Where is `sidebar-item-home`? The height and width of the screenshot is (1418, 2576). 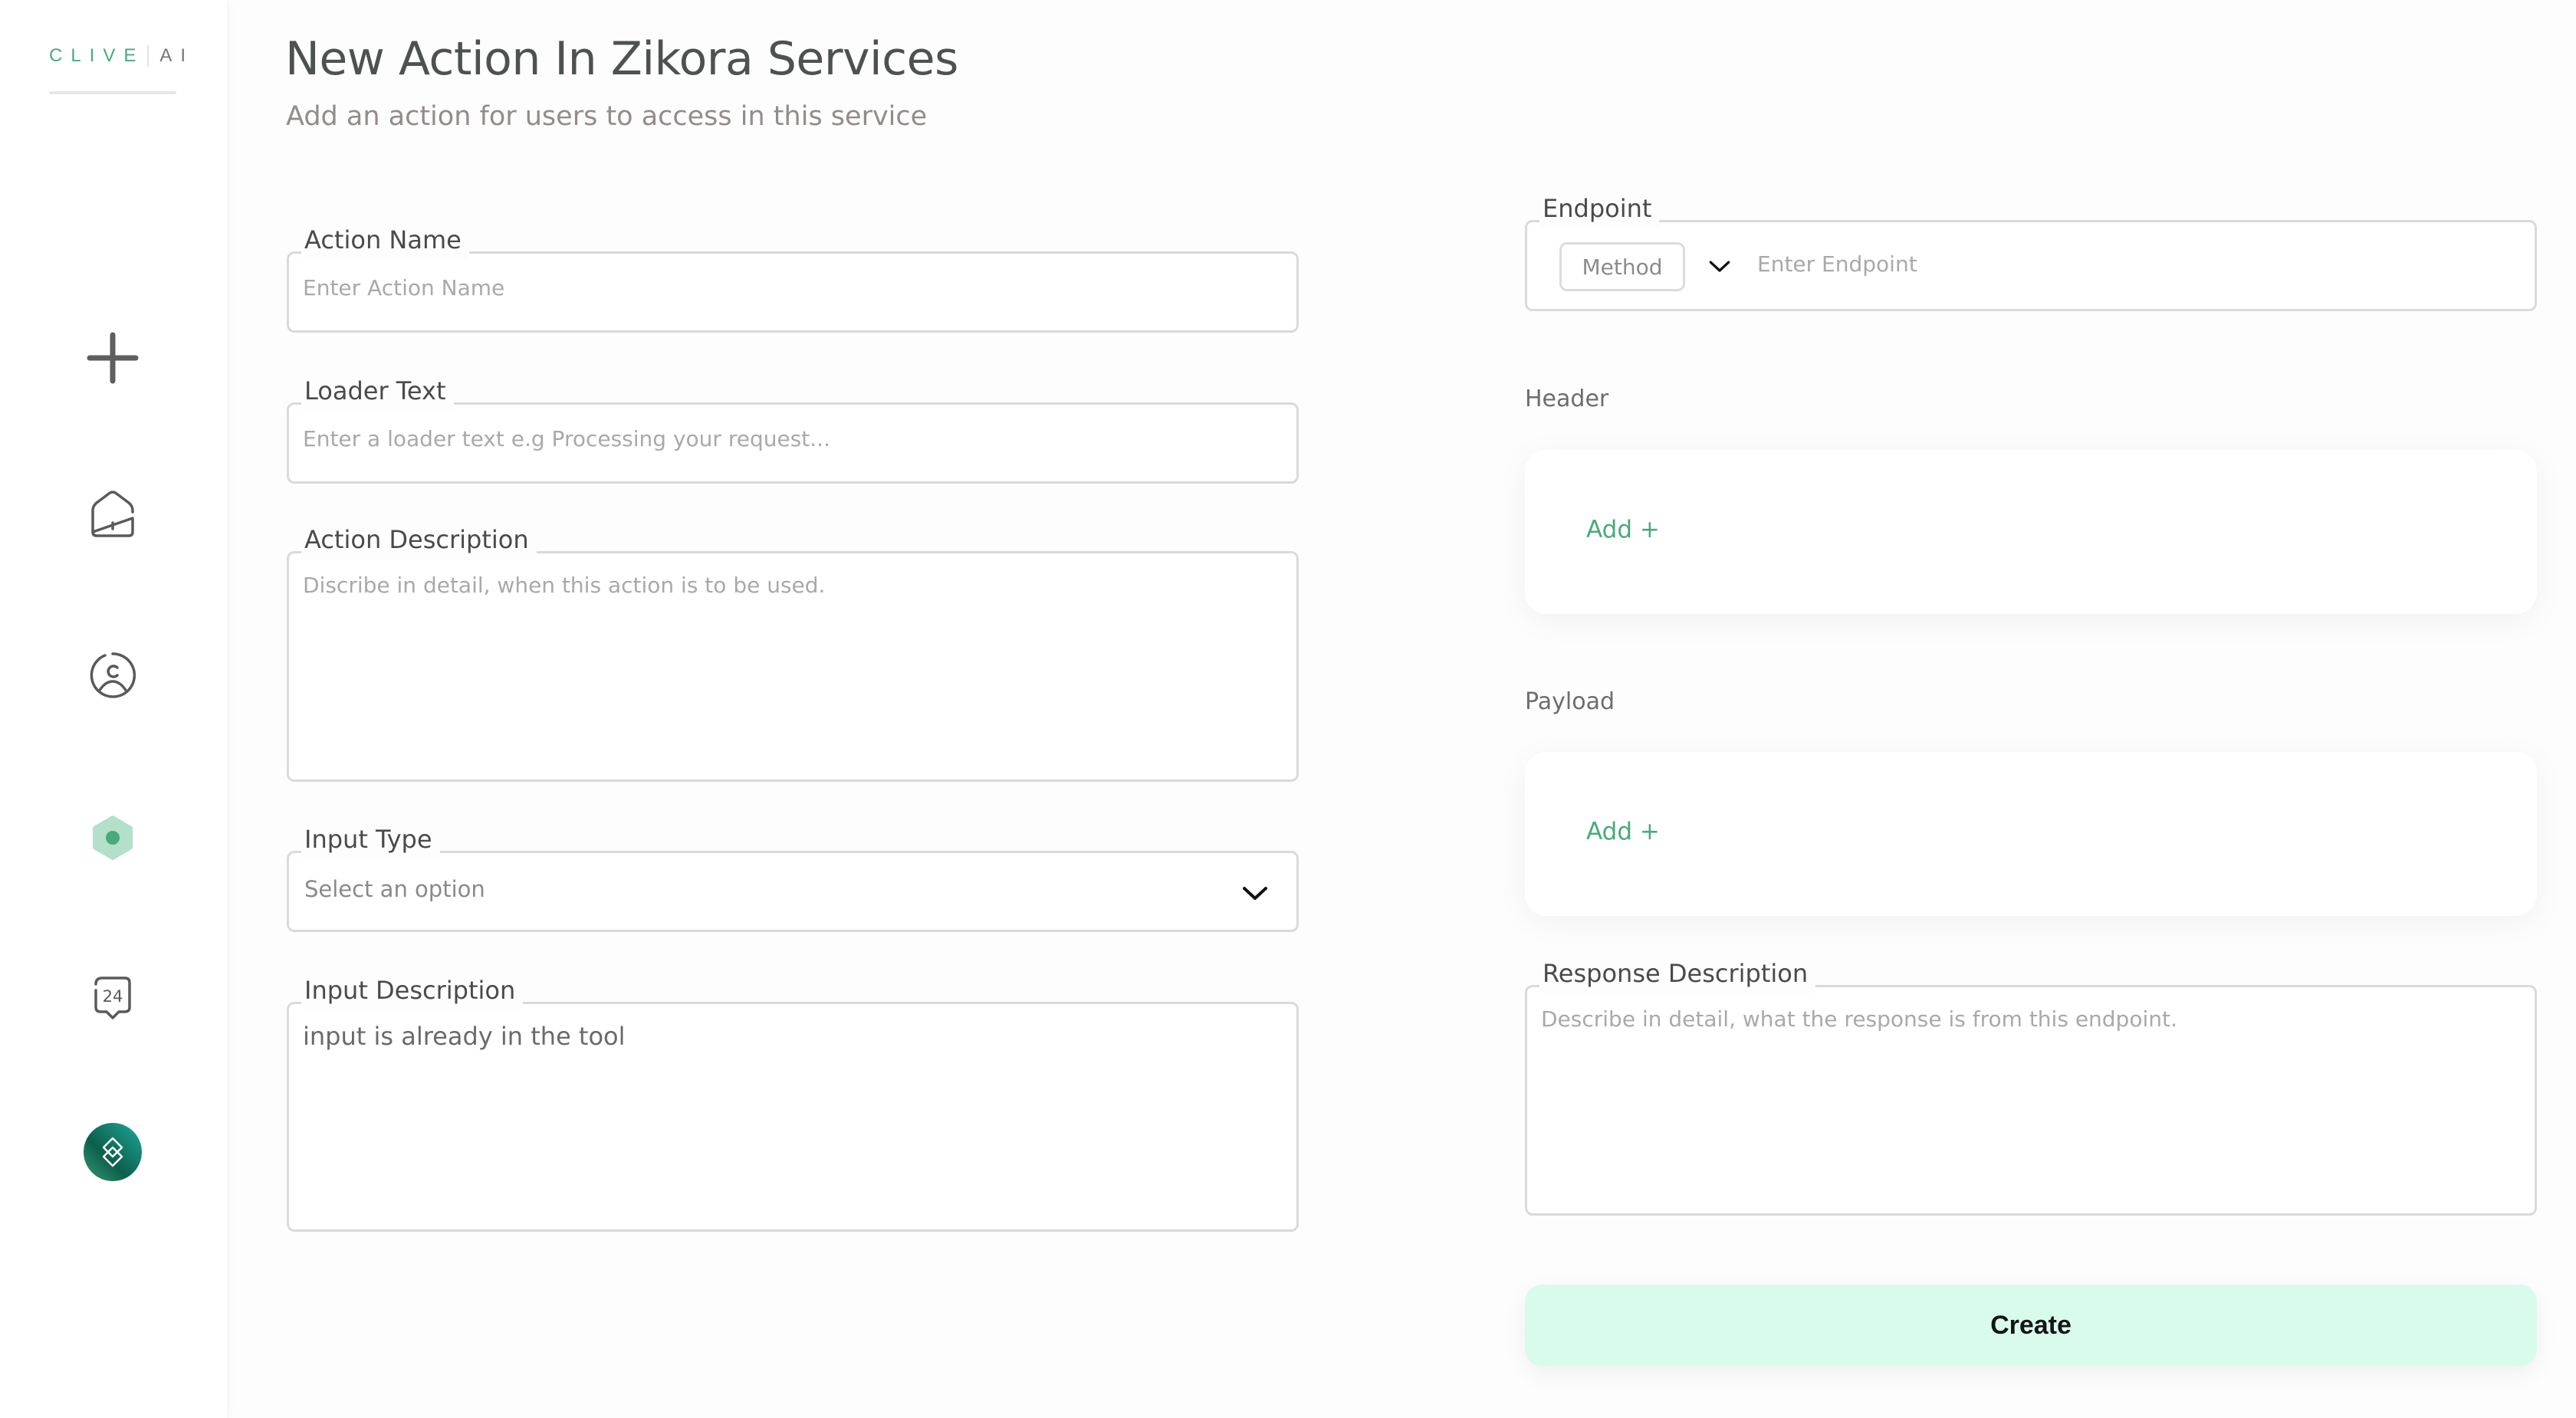 sidebar-item-home is located at coordinates (113, 513).